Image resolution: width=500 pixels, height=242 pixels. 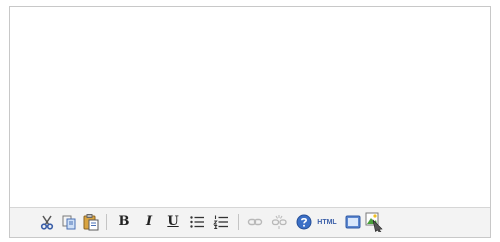 I want to click on underline-button: U, so click(x=173, y=222).